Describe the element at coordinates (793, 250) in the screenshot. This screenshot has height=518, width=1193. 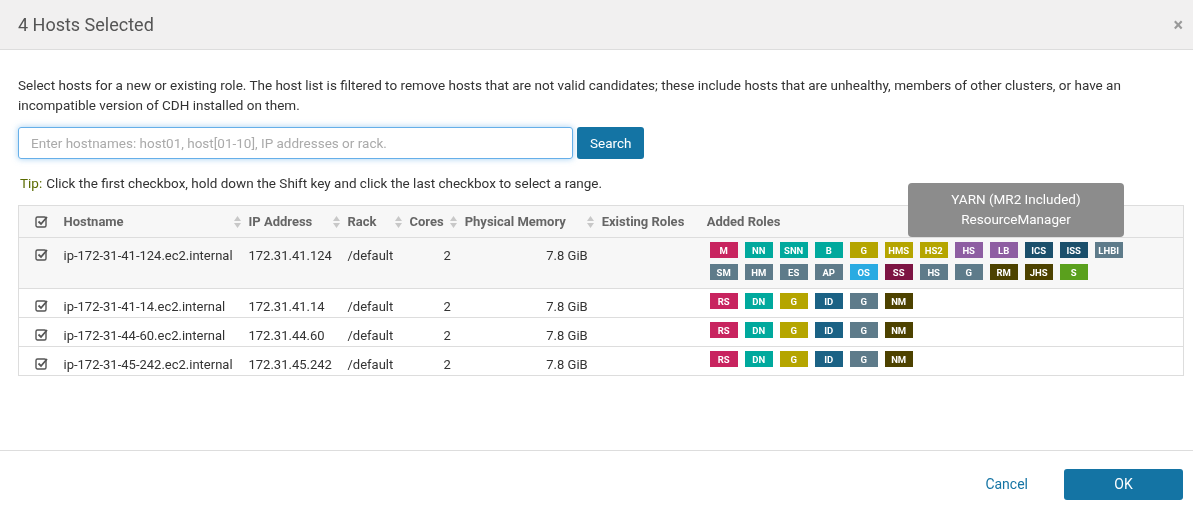
I see `role-badge: SNN` at that location.